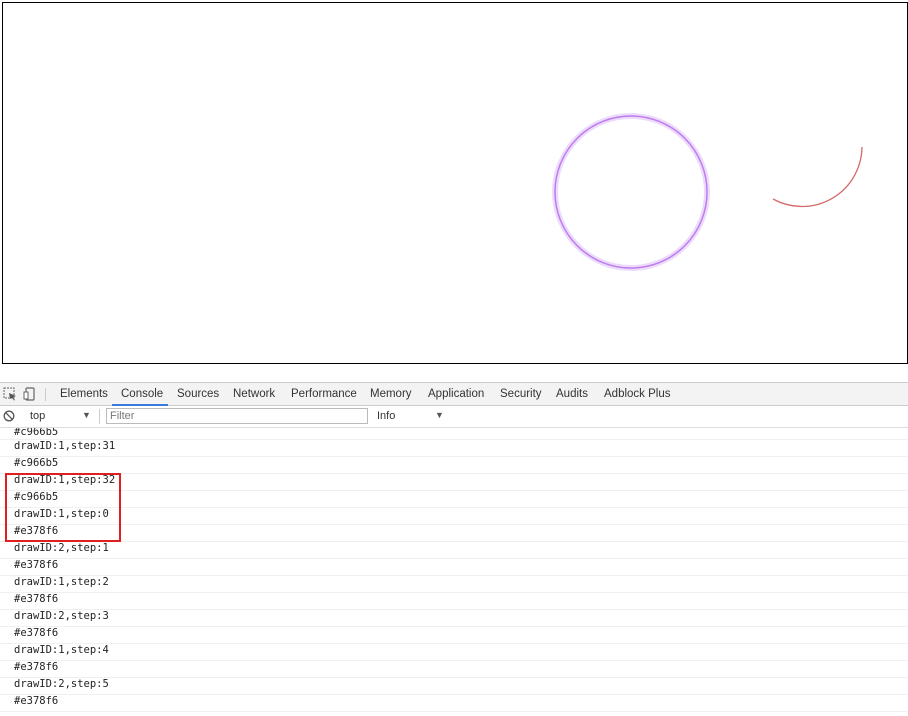 The height and width of the screenshot is (716, 908). Describe the element at coordinates (454, 584) in the screenshot. I see `log-line: drawID:1,step:2` at that location.